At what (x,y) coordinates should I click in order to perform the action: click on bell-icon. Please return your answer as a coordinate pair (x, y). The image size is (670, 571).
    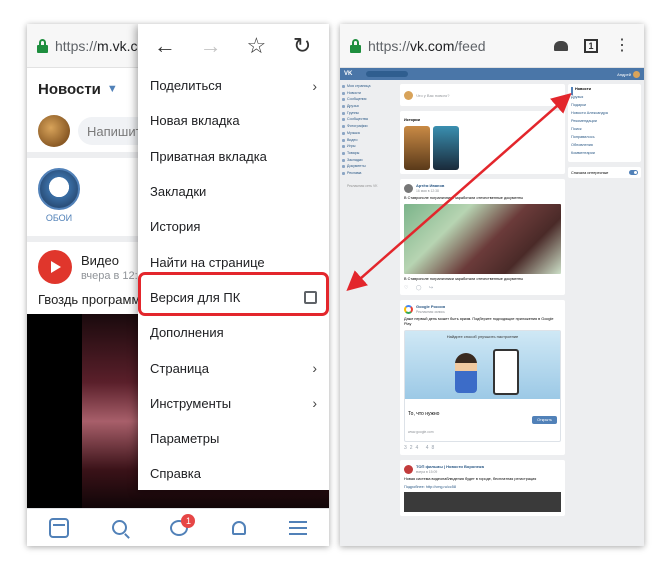
    Looking at the image, I should click on (238, 527).